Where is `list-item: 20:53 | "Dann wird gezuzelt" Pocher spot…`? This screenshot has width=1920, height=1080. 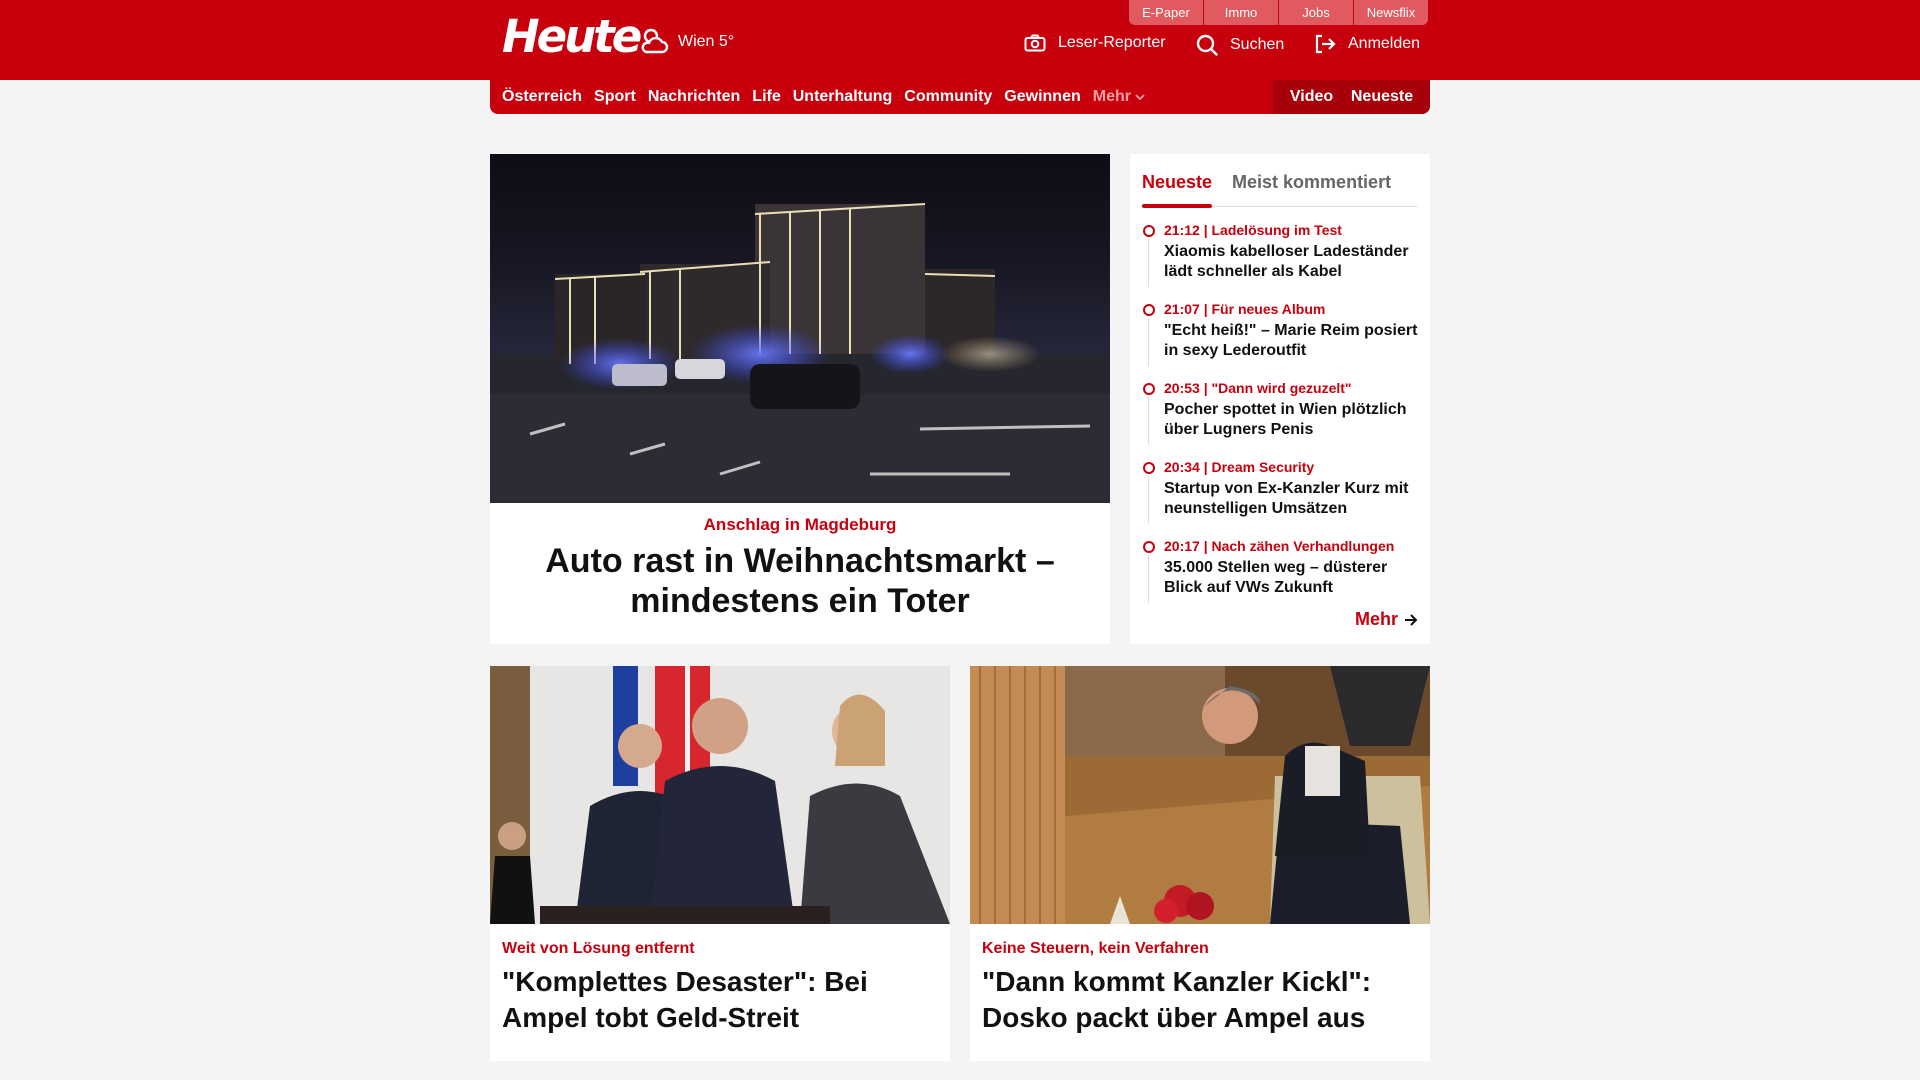
list-item: 20:53 | "Dann wird gezuzelt" Pocher spot… is located at coordinates (1280, 418).